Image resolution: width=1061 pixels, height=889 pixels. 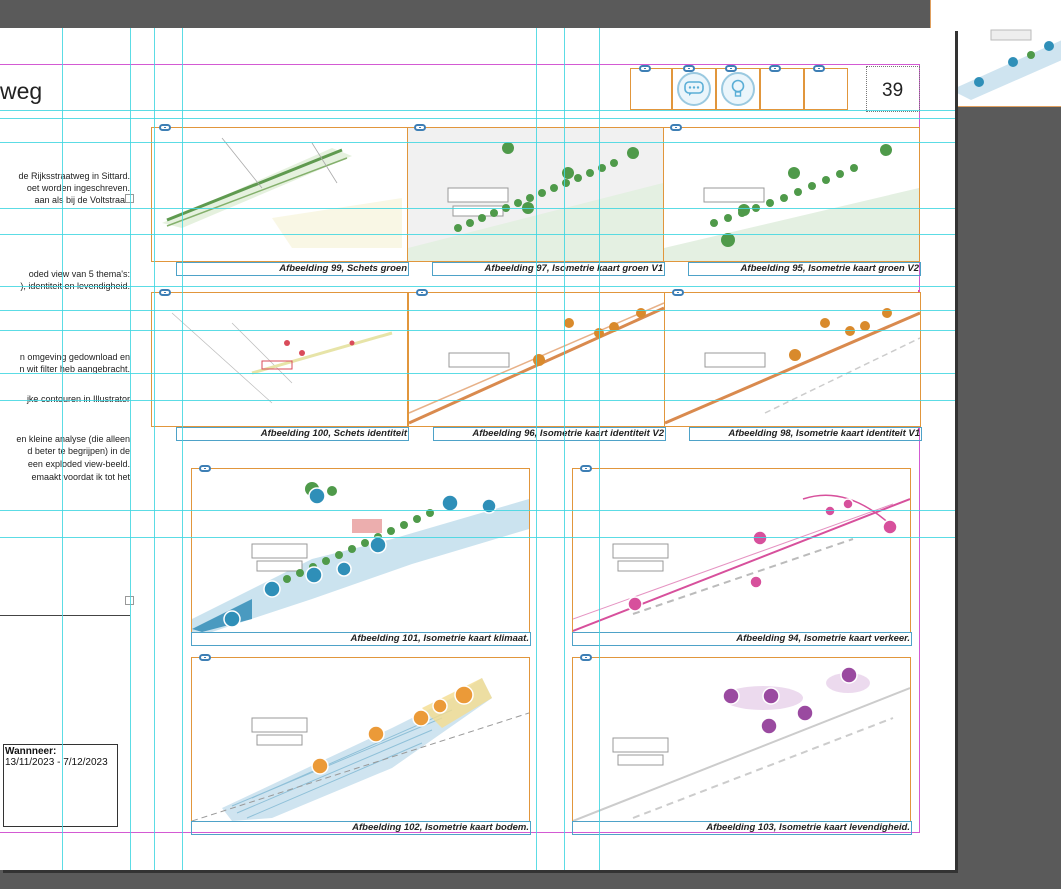 I want to click on date-label: Wannneer:, so click(x=31, y=751).